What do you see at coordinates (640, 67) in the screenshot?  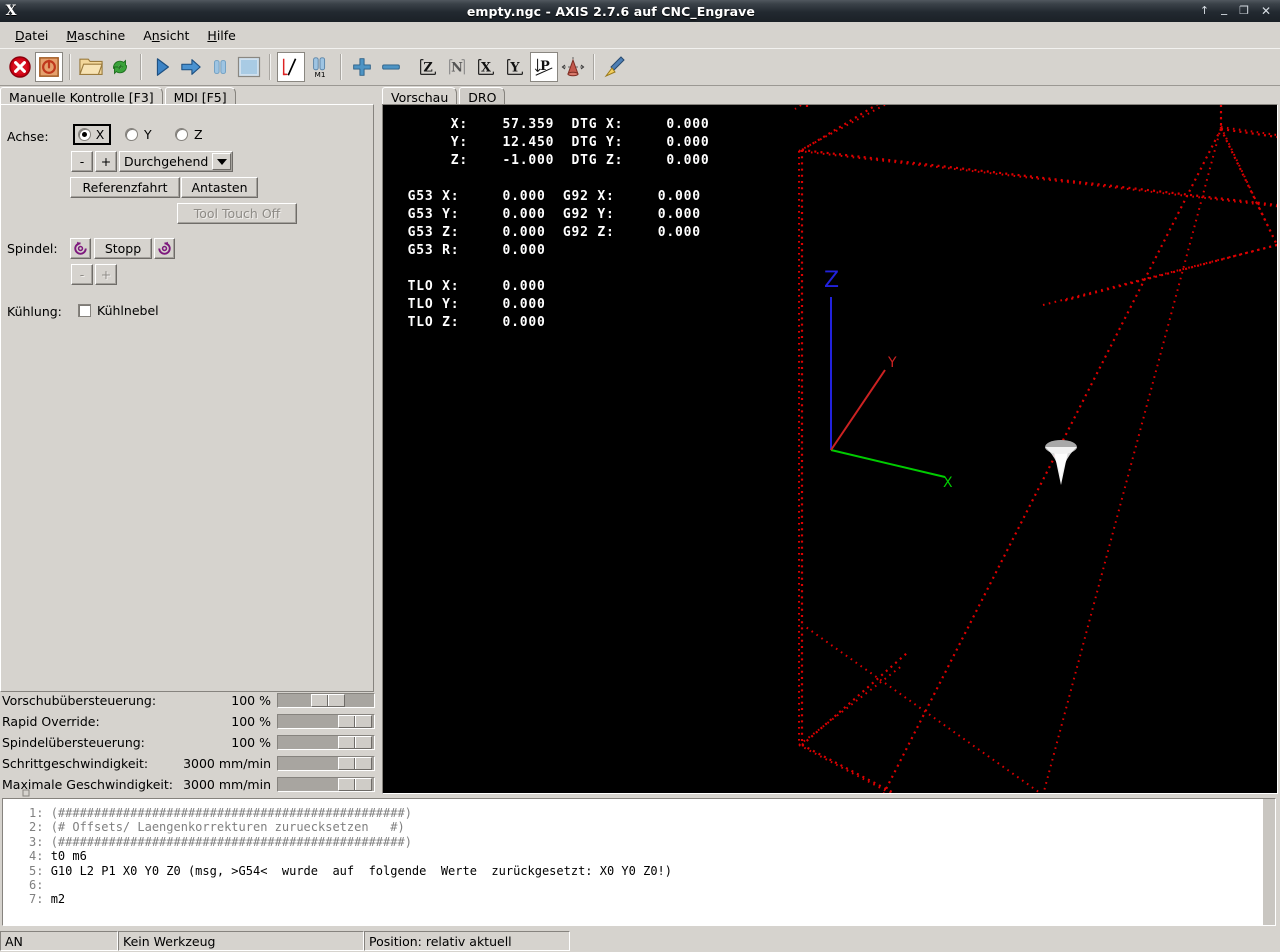 I see `main-toolbar: M1 Z N X Y P` at bounding box center [640, 67].